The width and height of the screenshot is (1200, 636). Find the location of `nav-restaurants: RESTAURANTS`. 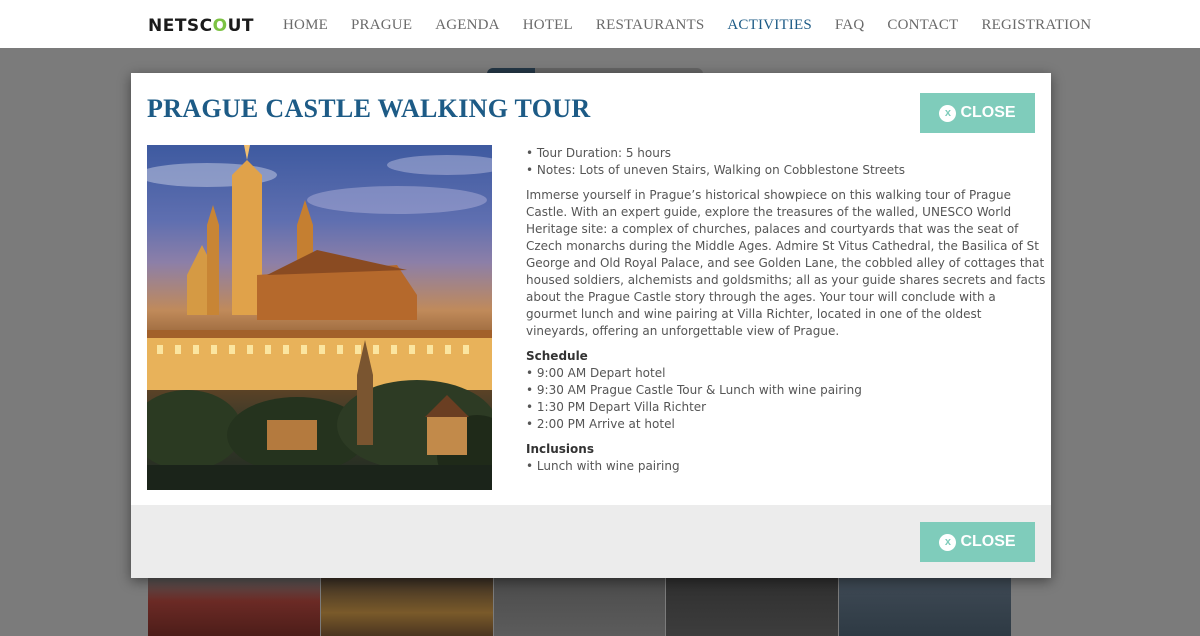

nav-restaurants: RESTAURANTS is located at coordinates (650, 25).